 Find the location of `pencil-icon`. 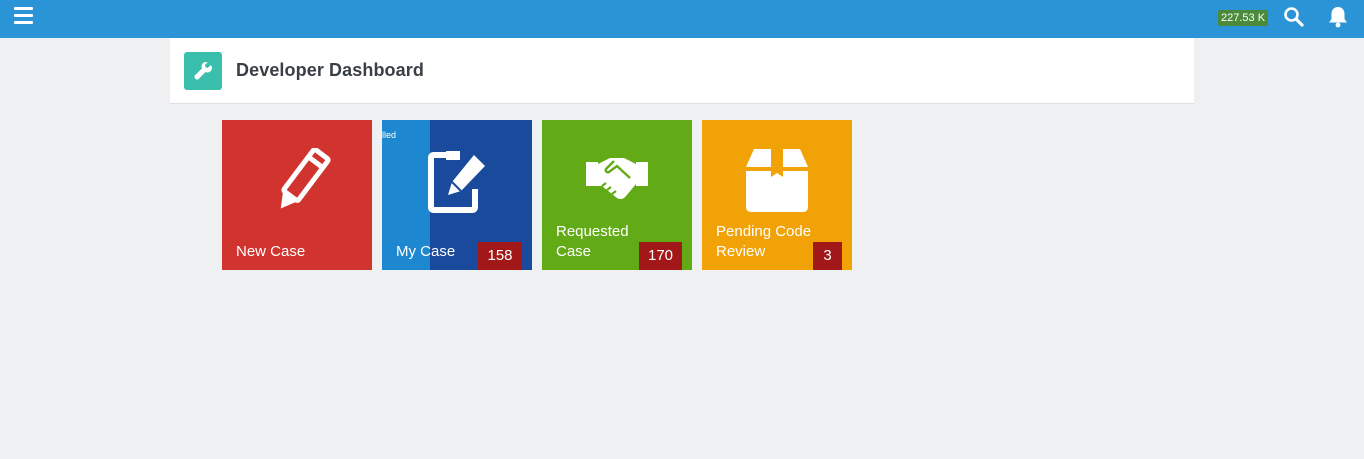

pencil-icon is located at coordinates (305, 178).